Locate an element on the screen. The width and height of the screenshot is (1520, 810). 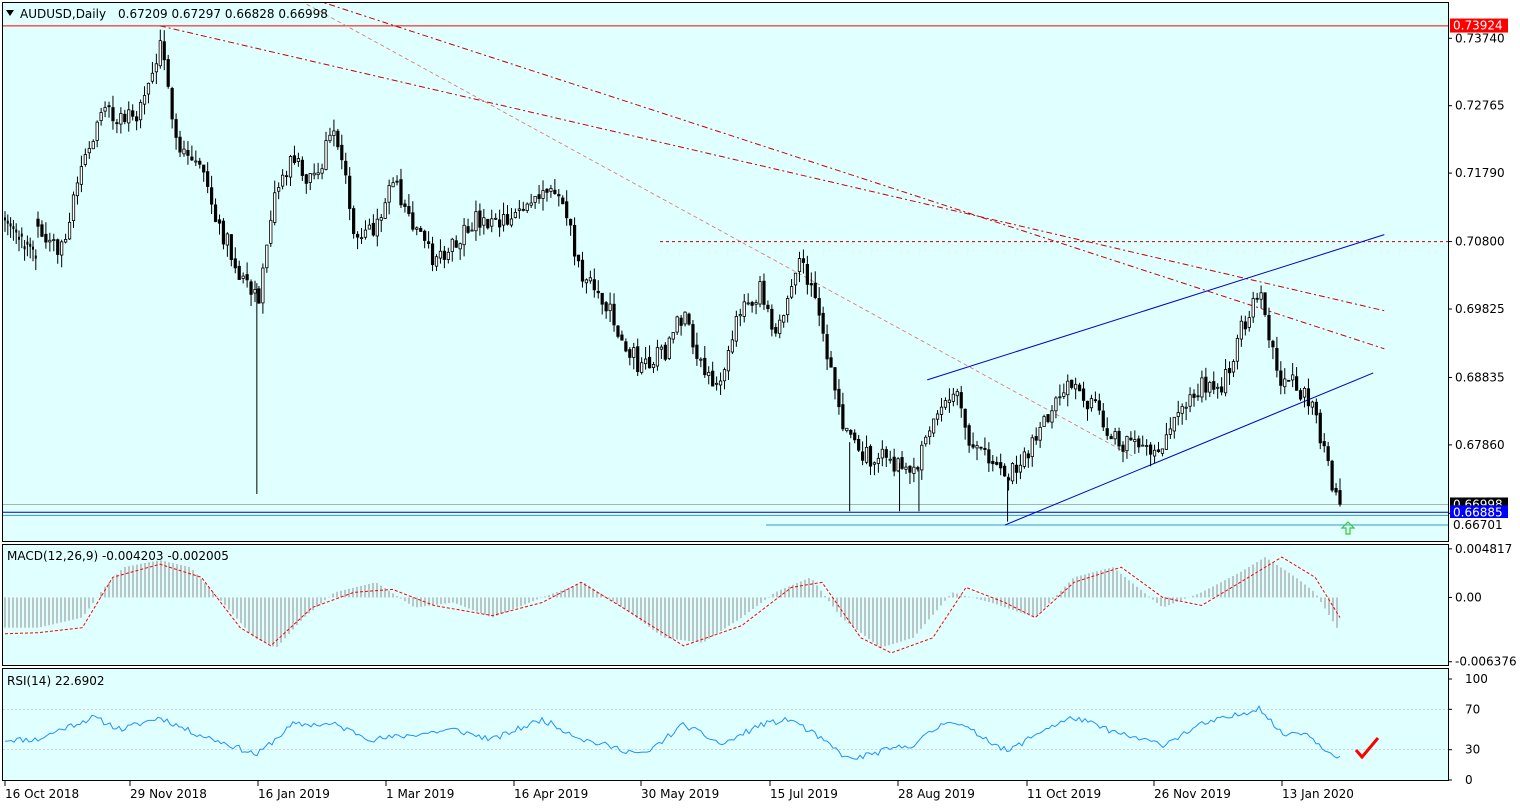
macd-y-tick-label: 0.004817 is located at coordinates (1483, 549).